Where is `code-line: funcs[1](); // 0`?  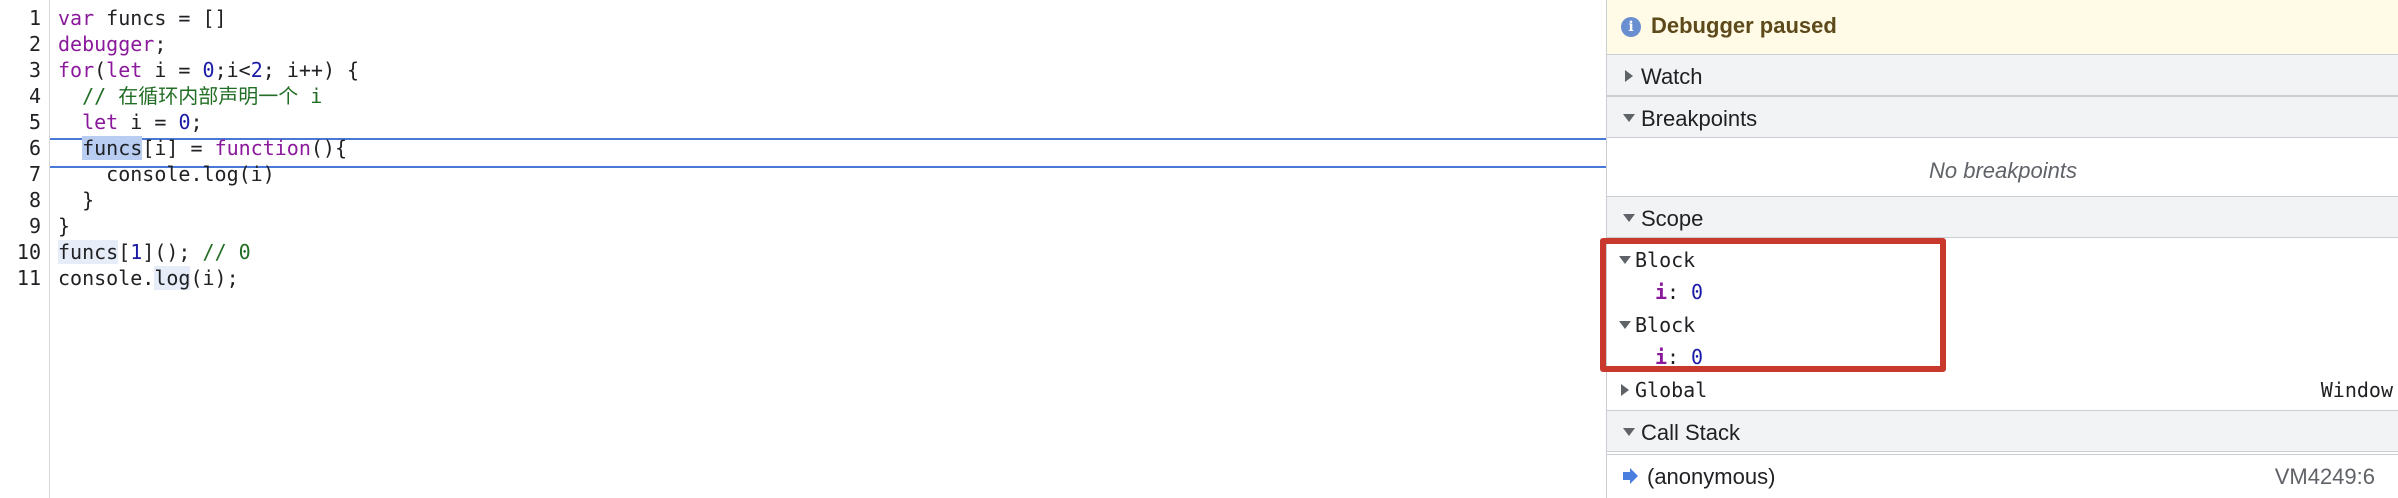
code-line: funcs[1](); // 0 is located at coordinates (154, 252).